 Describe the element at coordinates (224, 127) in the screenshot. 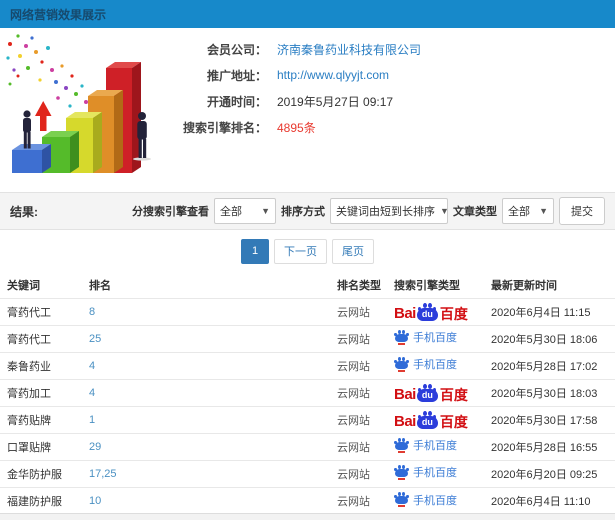

I see `ranking-count-label: 搜索引擎排名：` at that location.